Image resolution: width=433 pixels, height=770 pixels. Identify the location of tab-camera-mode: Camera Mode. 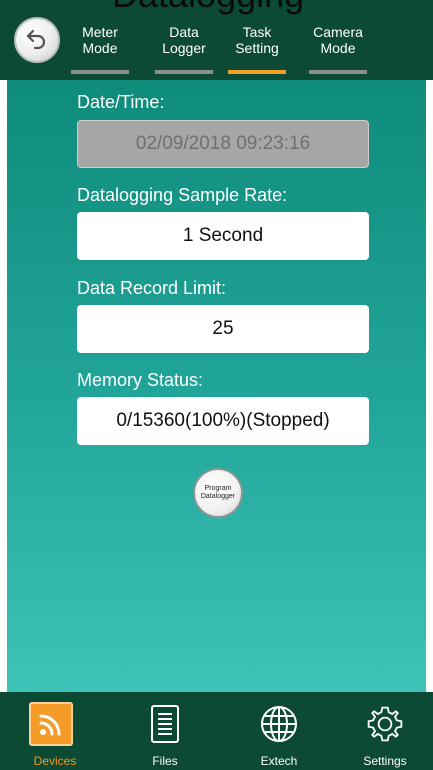
(338, 49).